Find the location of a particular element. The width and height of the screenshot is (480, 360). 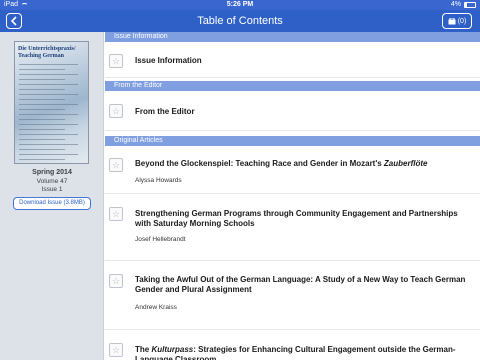

article-author: Alyssa Howards is located at coordinates (158, 180).